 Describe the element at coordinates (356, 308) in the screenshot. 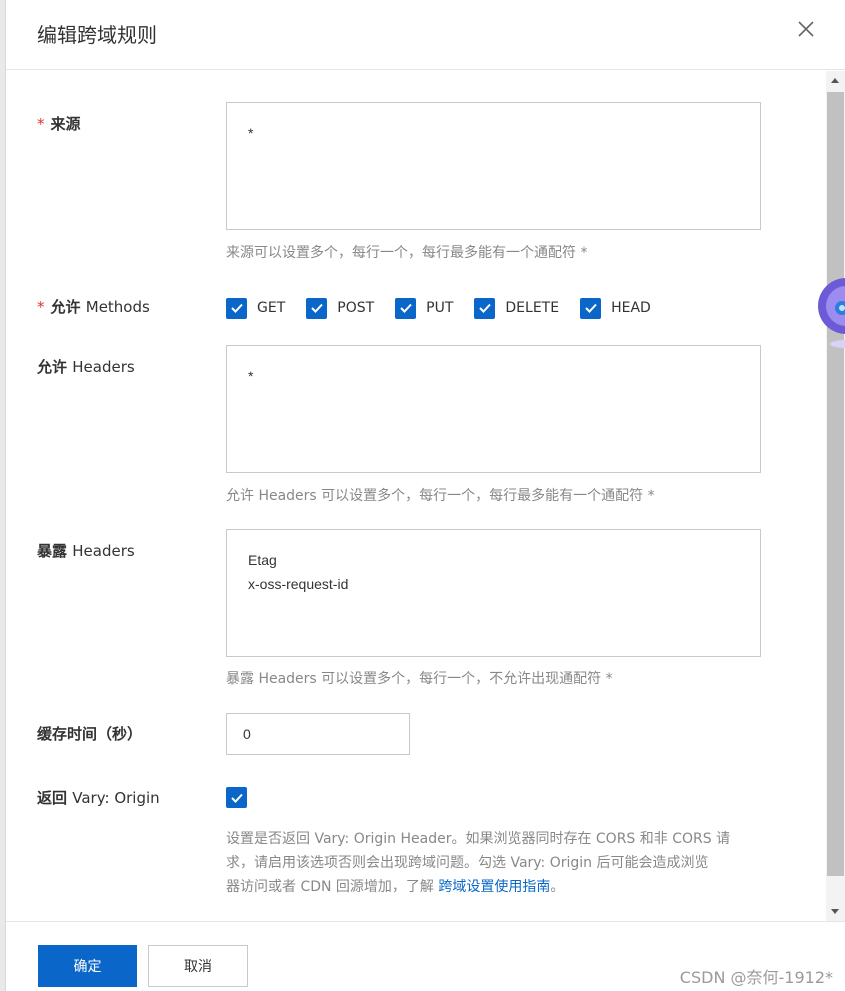

I see `method-label: POST` at that location.